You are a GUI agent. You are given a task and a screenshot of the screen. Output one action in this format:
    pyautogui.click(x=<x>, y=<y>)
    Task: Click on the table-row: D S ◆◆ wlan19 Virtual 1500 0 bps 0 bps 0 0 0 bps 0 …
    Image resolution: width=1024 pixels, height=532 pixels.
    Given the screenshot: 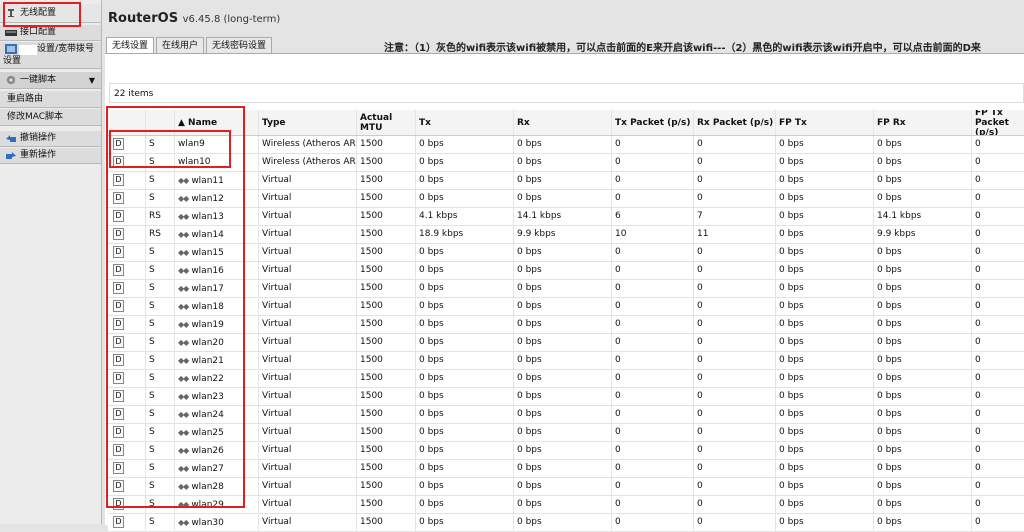 What is the action you would take?
    pyautogui.click(x=566, y=325)
    